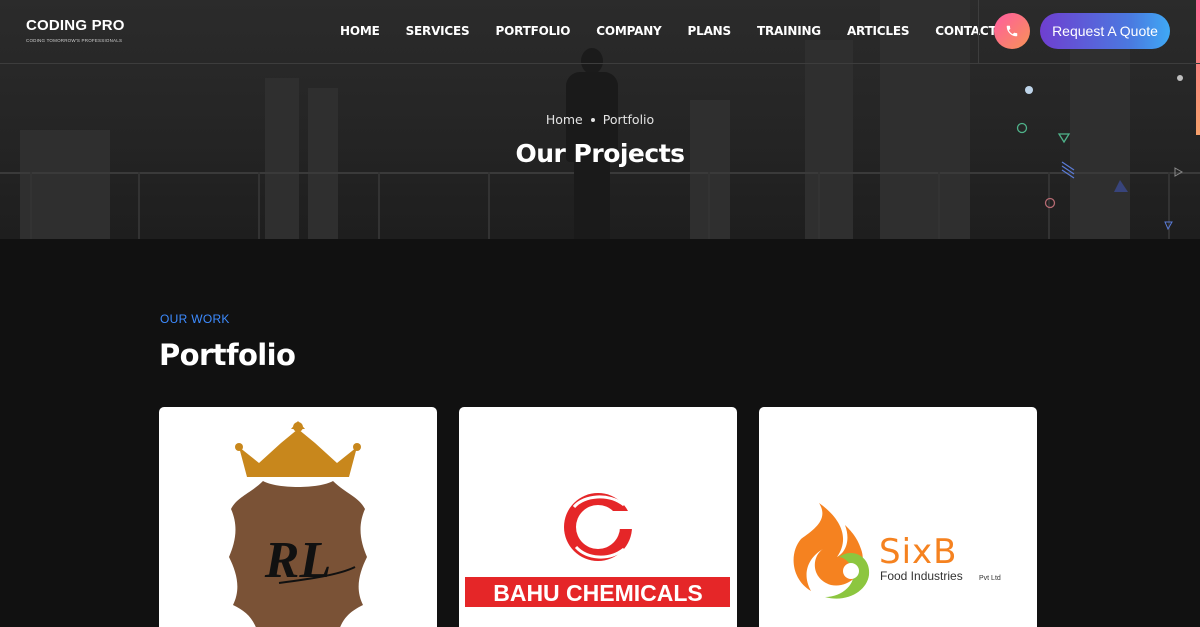 This screenshot has height=627, width=1200. Describe the element at coordinates (978, 32) in the screenshot. I see `header-divider` at that location.